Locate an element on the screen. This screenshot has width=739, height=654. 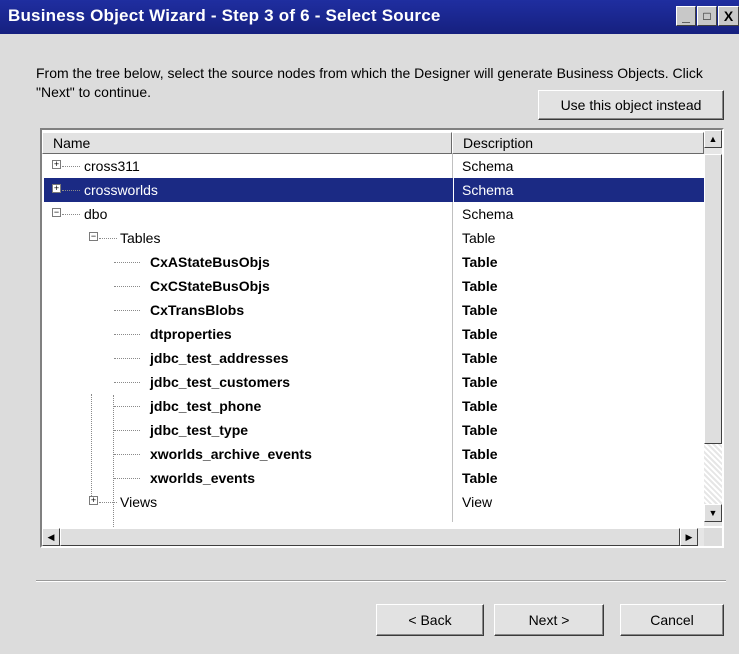
scroll-corner is located at coordinates (713, 537).